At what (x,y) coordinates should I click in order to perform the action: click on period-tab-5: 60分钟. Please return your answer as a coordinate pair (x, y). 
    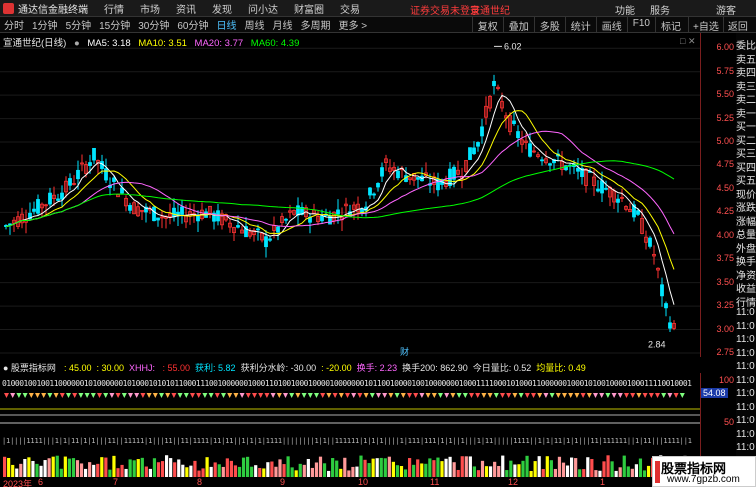
    Looking at the image, I should click on (192, 24).